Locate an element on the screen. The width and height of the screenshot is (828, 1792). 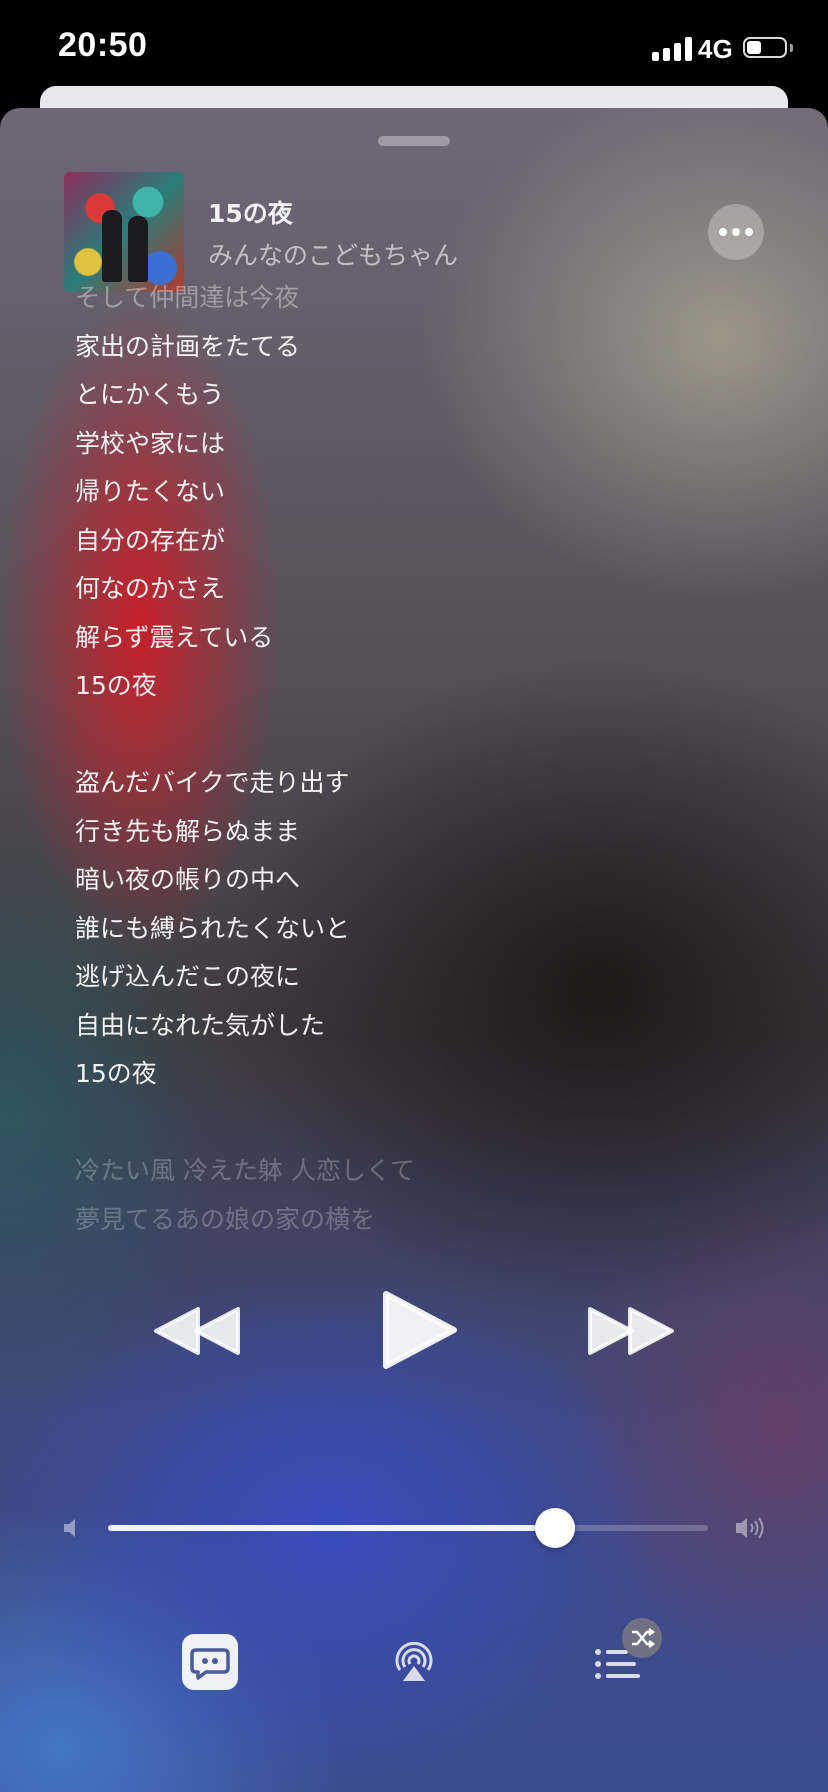
lyrics-quote-icon is located at coordinates (210, 1664).